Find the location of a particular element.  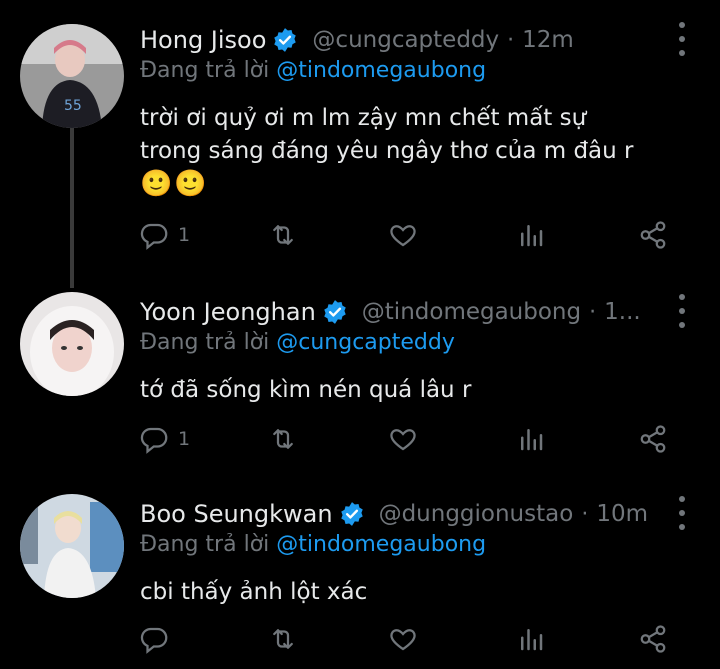

timestamp: 12m is located at coordinates (548, 40).